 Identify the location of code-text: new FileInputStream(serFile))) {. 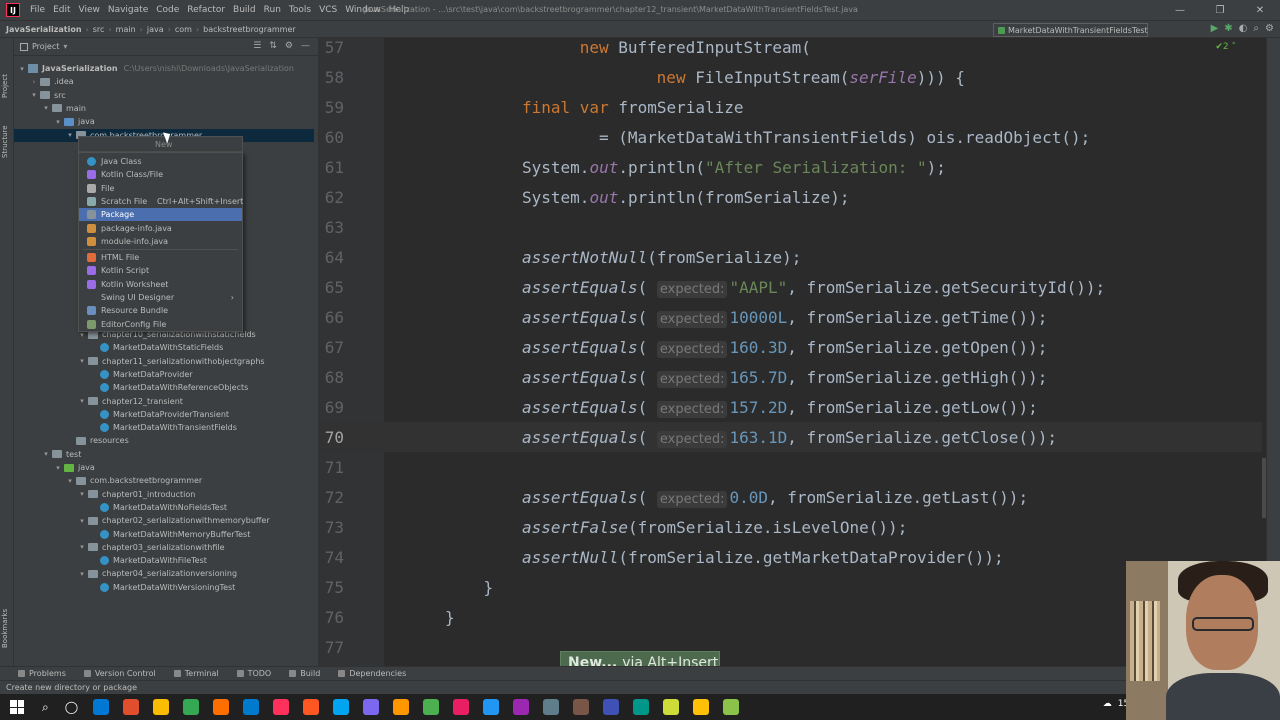
(811, 77).